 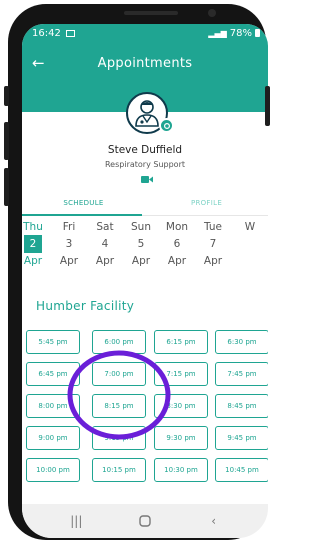 What do you see at coordinates (206, 202) in the screenshot?
I see `tab-profile: PROFILE` at bounding box center [206, 202].